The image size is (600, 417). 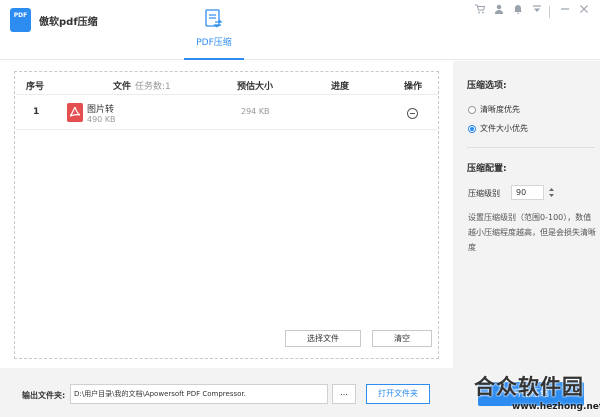 What do you see at coordinates (323, 338) in the screenshot?
I see `select-file-button: 选择文件` at bounding box center [323, 338].